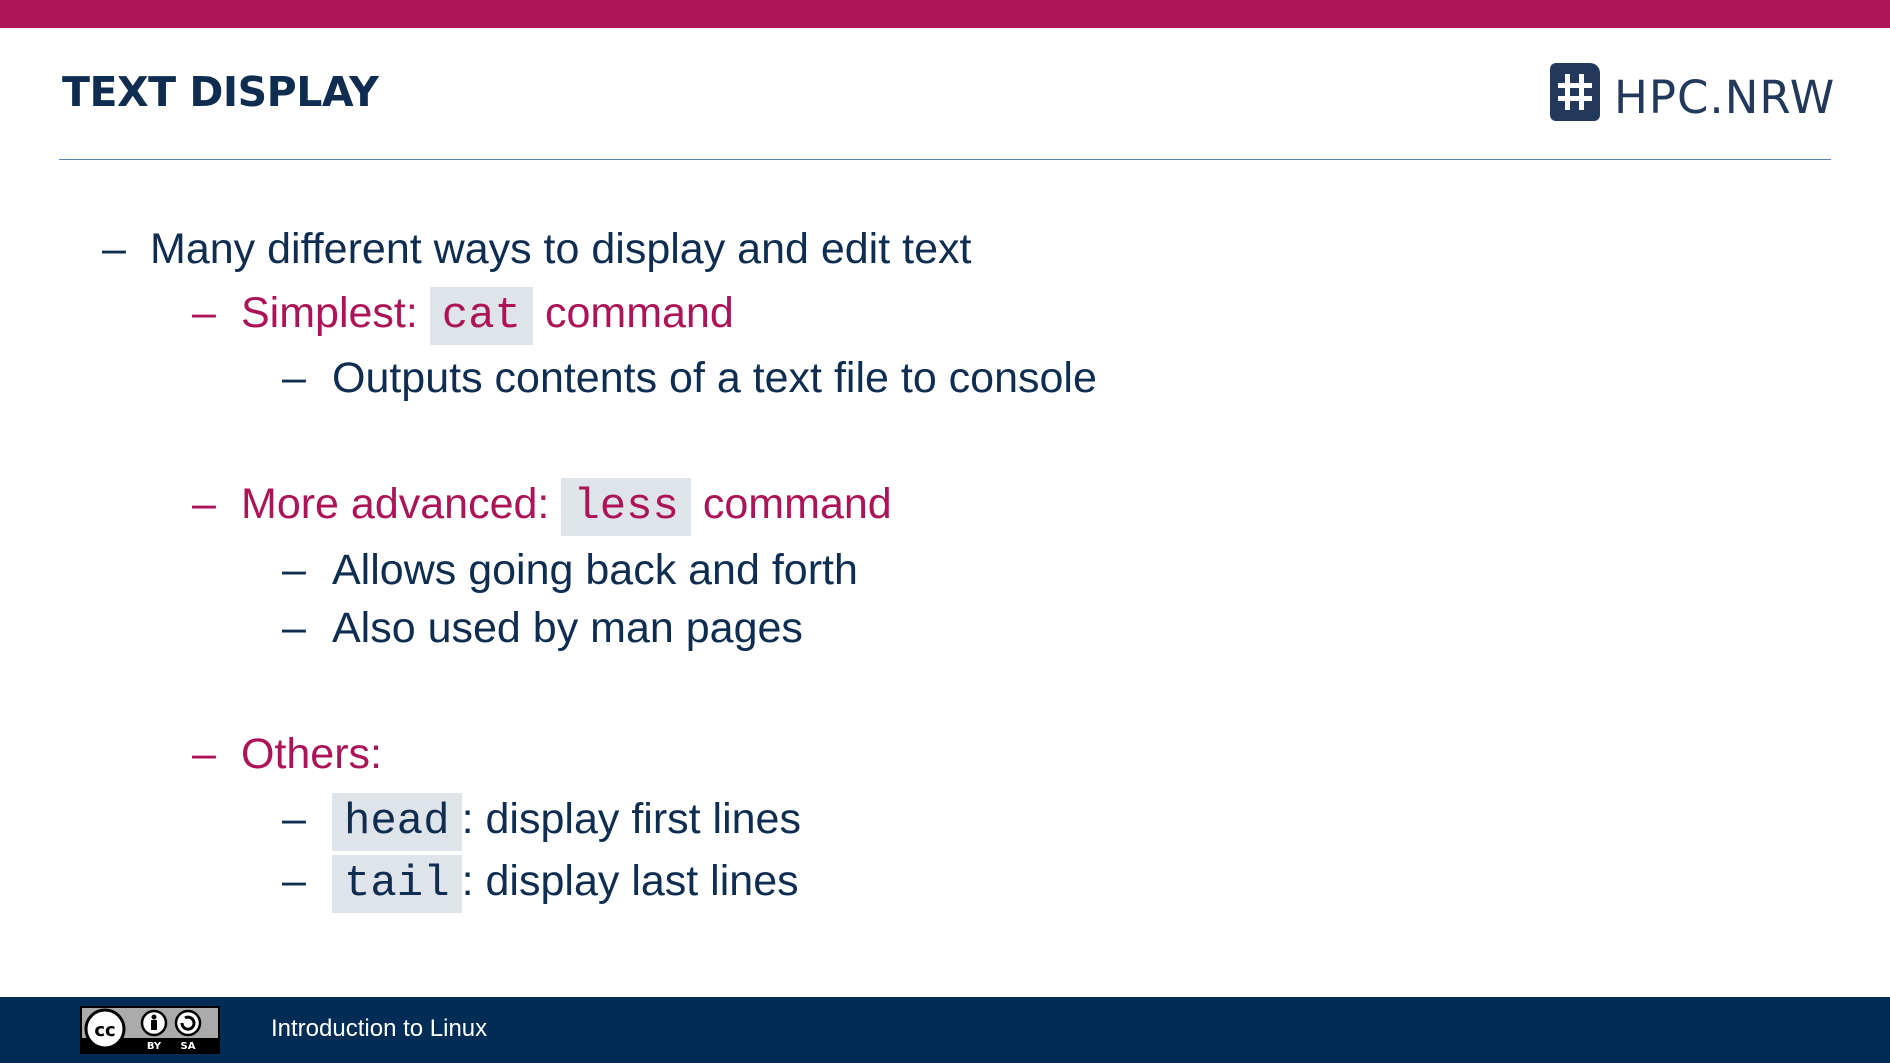  What do you see at coordinates (567, 628) in the screenshot?
I see `bullet-text: Also used by man pages` at bounding box center [567, 628].